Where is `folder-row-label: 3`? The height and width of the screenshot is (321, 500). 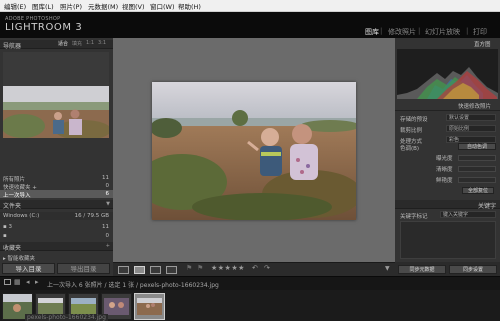
folder-row-label: 3 is located at coordinates (10, 227).